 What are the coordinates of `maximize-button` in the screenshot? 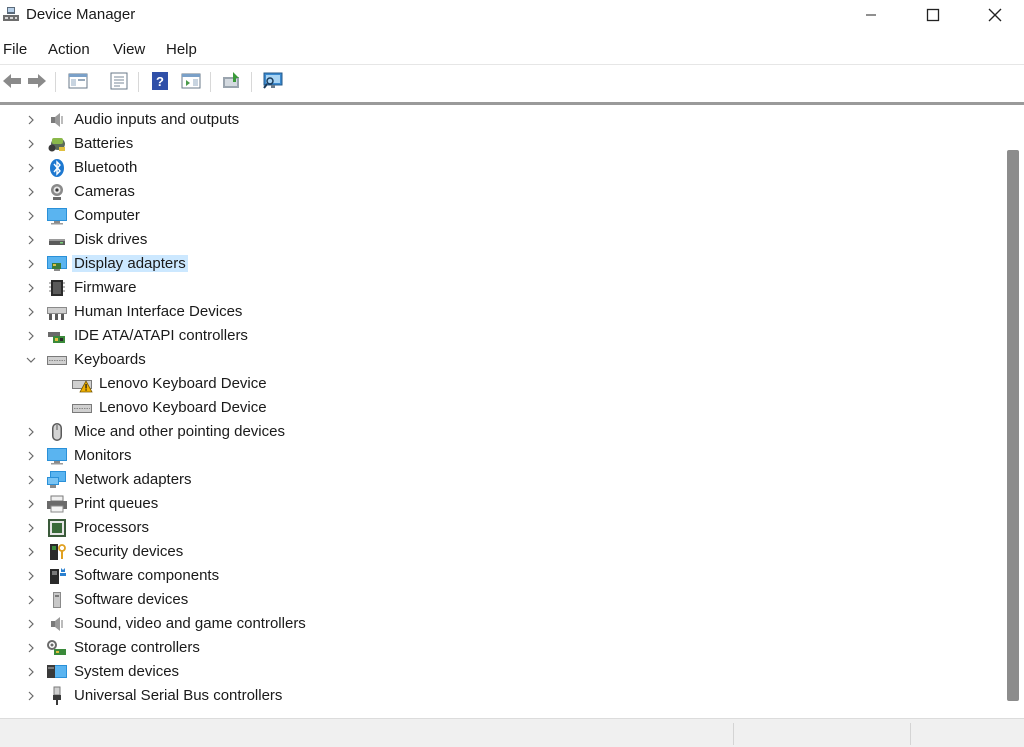 It's located at (933, 15).